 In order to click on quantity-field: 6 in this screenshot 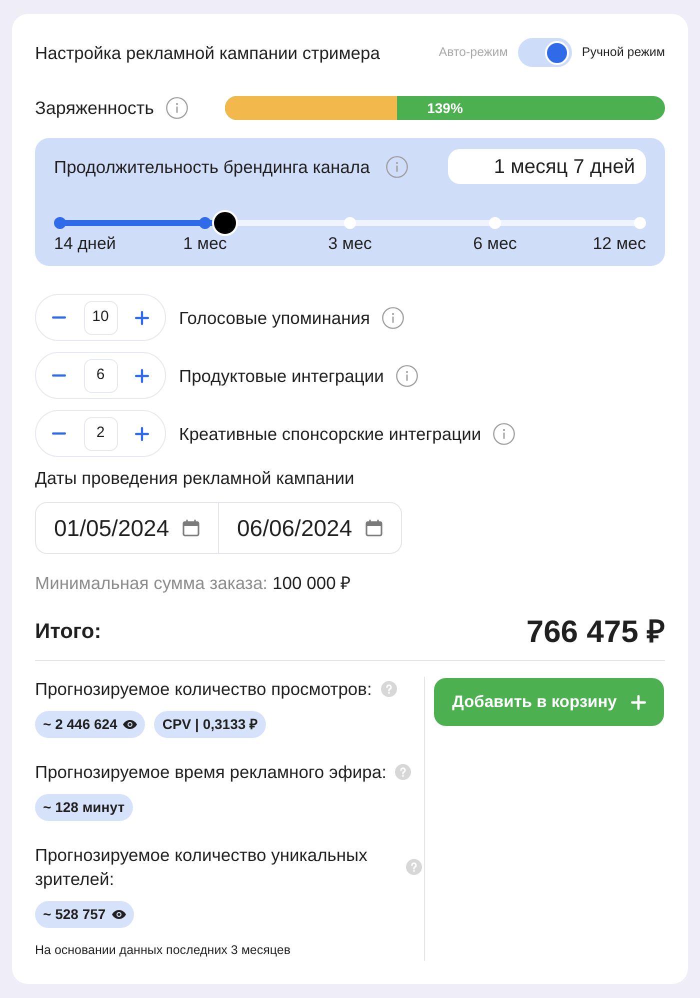, I will do `click(101, 375)`.